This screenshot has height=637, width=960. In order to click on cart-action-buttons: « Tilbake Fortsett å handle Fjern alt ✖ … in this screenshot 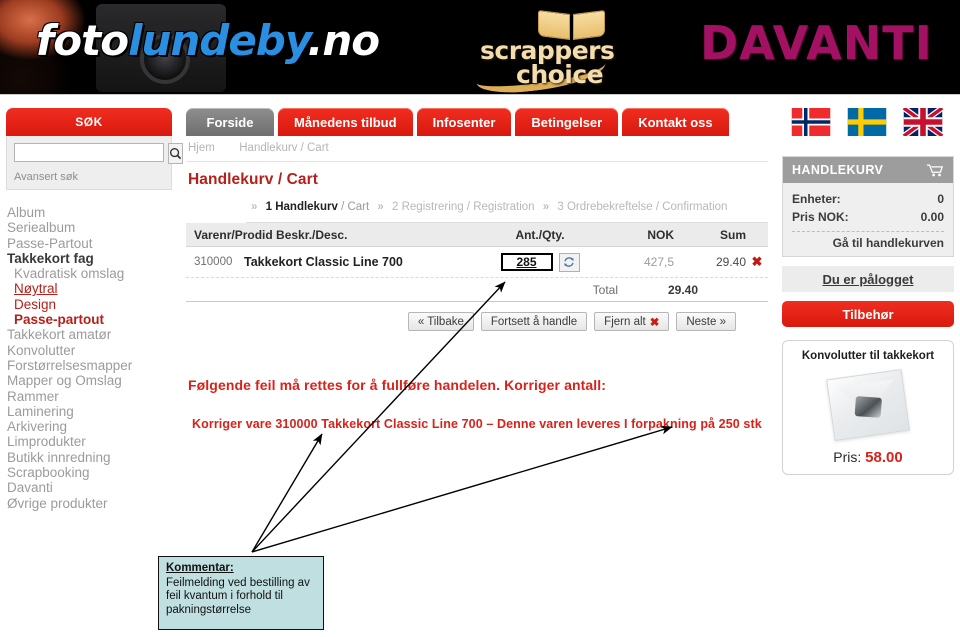, I will do `click(477, 321)`.